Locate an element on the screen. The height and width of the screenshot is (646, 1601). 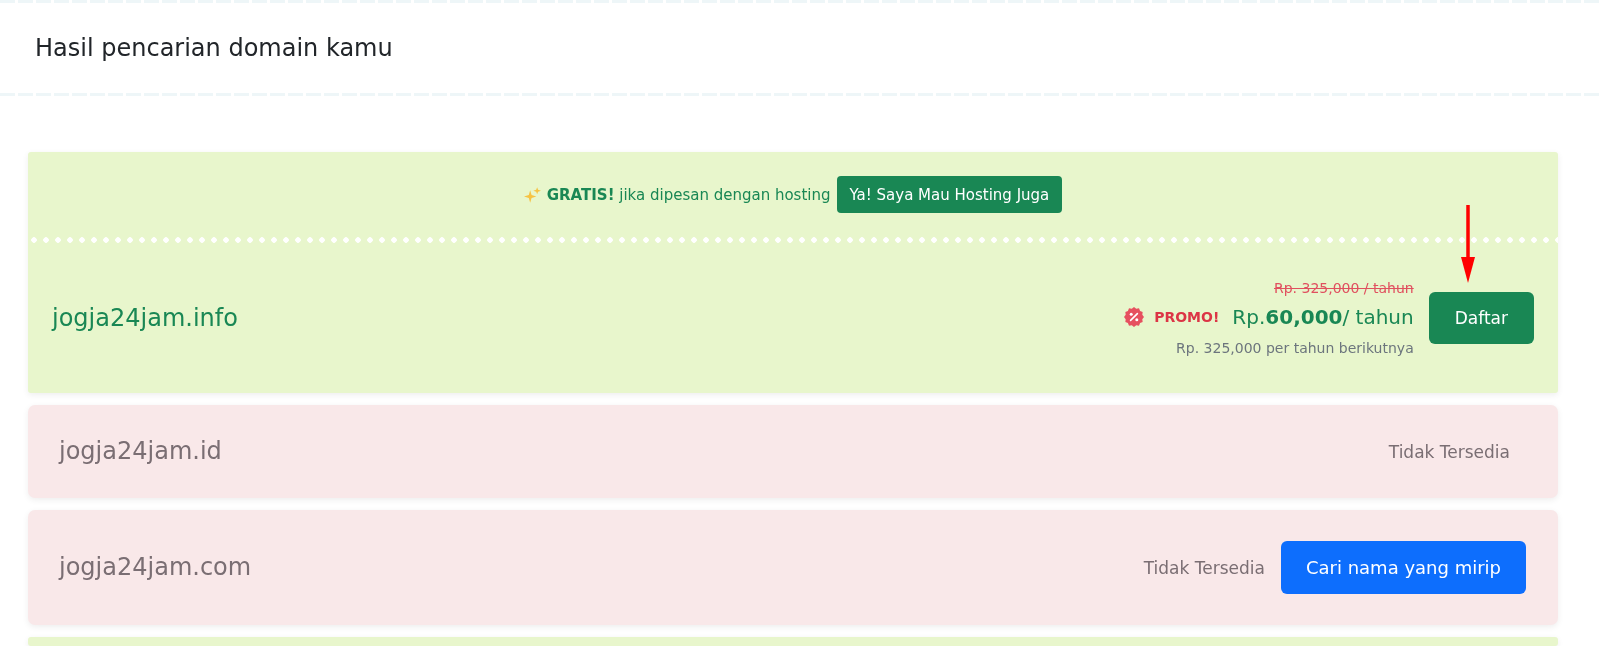
register-button: Daftar is located at coordinates (1481, 318).